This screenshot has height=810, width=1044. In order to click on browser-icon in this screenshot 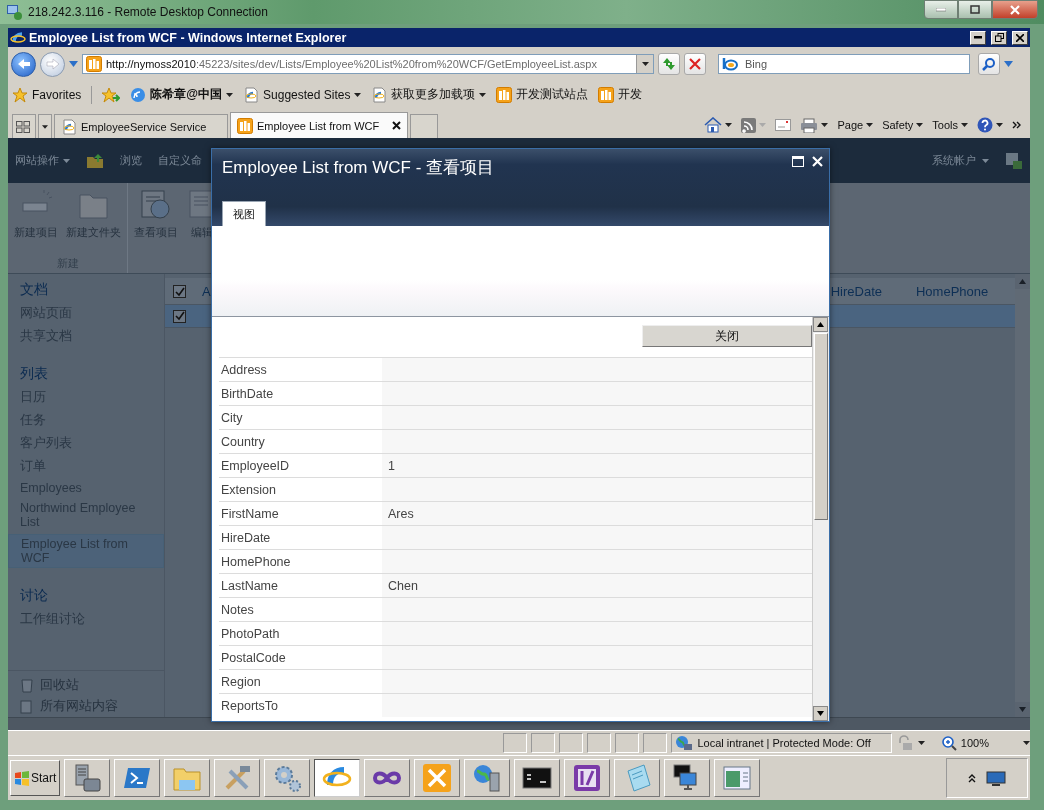, I will do `click(18, 37)`.